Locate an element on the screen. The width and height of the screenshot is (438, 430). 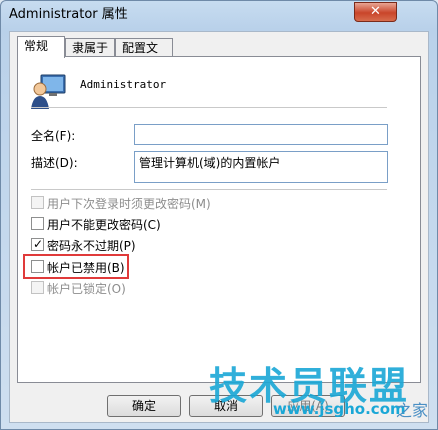
fullname-input is located at coordinates (261, 134).